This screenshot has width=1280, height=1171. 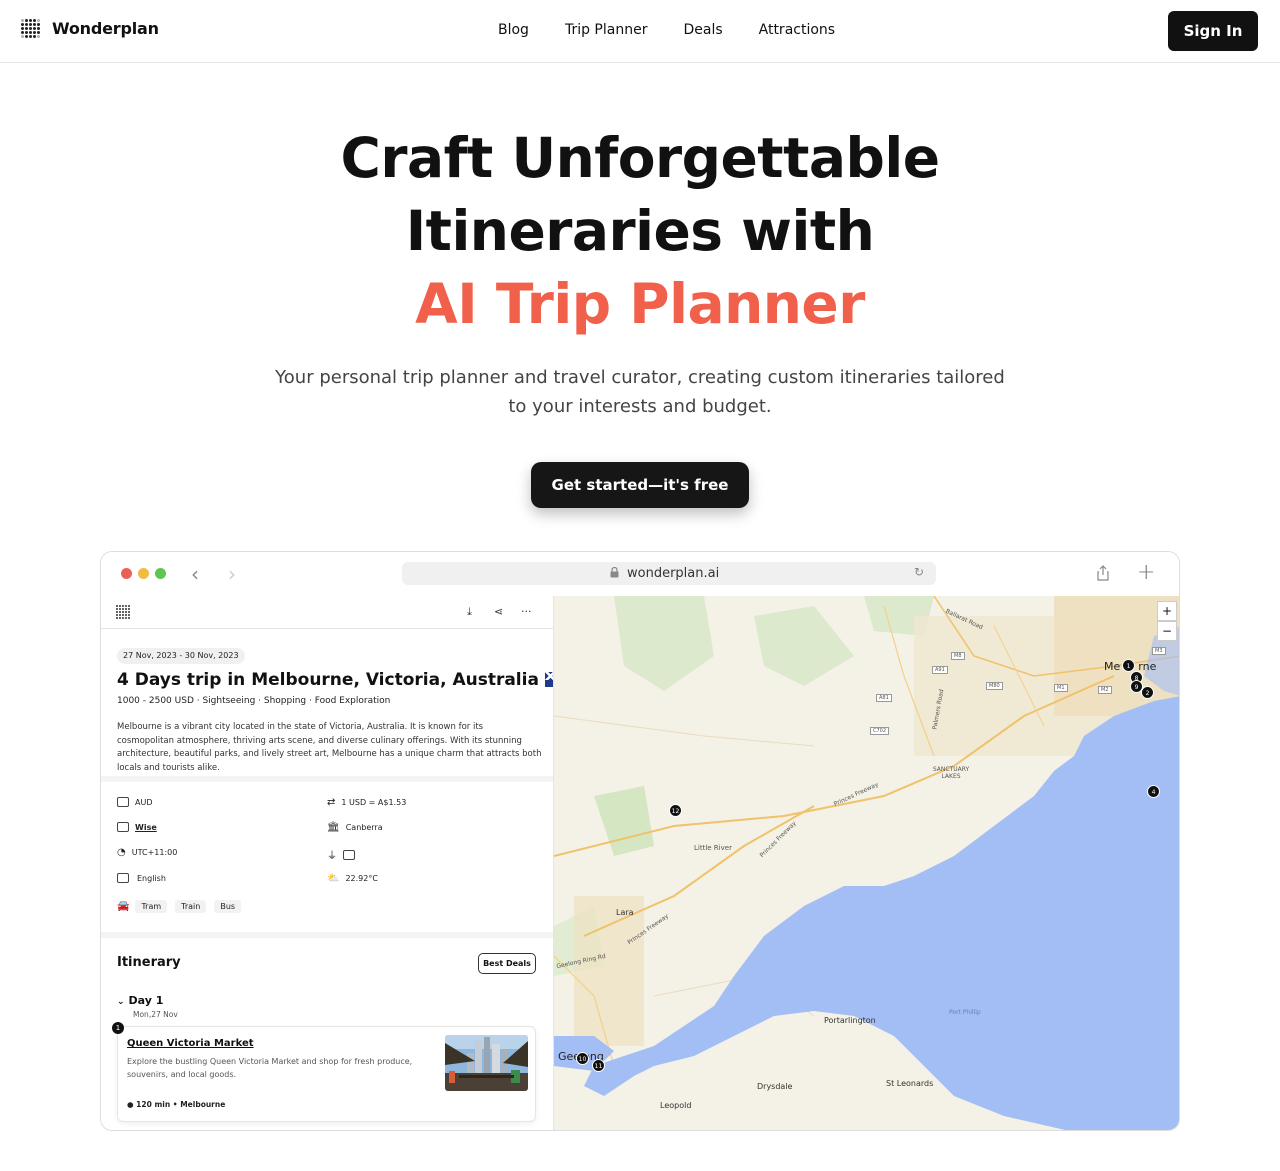 I want to click on day-label: Day 1, so click(x=146, y=1000).